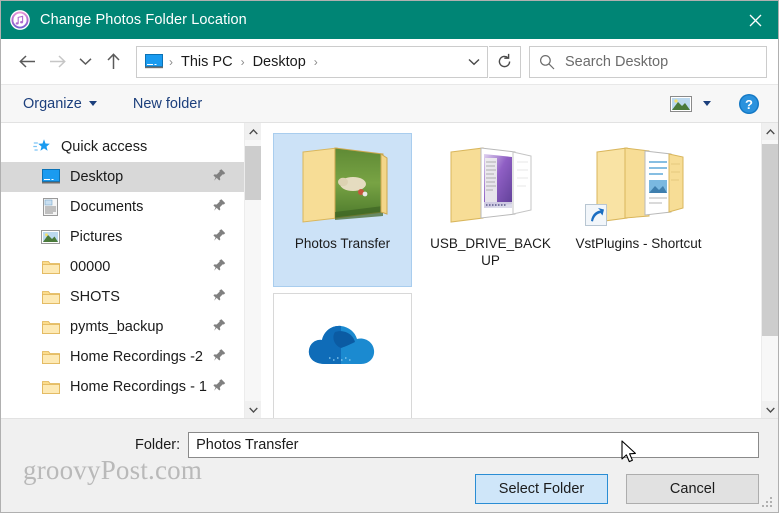 This screenshot has width=779, height=513. What do you see at coordinates (279, 62) in the screenshot?
I see `breadcrumb-item-desktop: Desktop` at bounding box center [279, 62].